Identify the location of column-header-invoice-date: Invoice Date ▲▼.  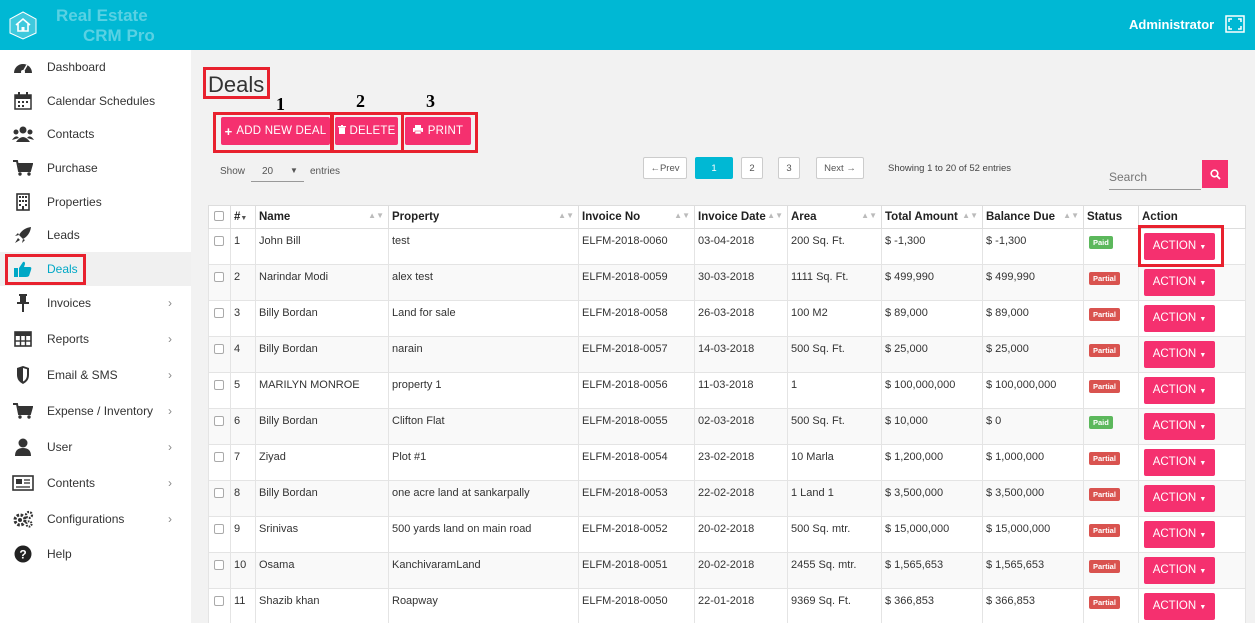
(741, 217).